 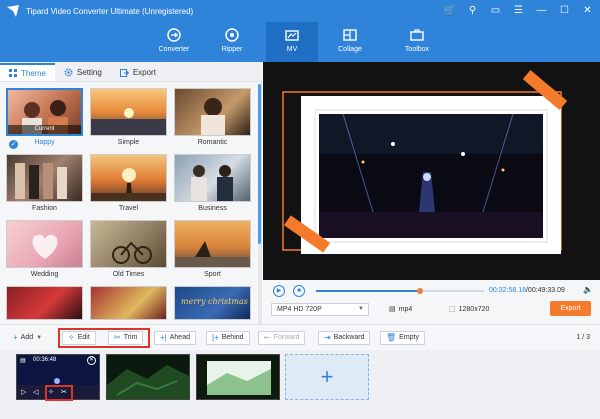 I want to click on theme-old-times: Old Times, so click(x=128, y=253).